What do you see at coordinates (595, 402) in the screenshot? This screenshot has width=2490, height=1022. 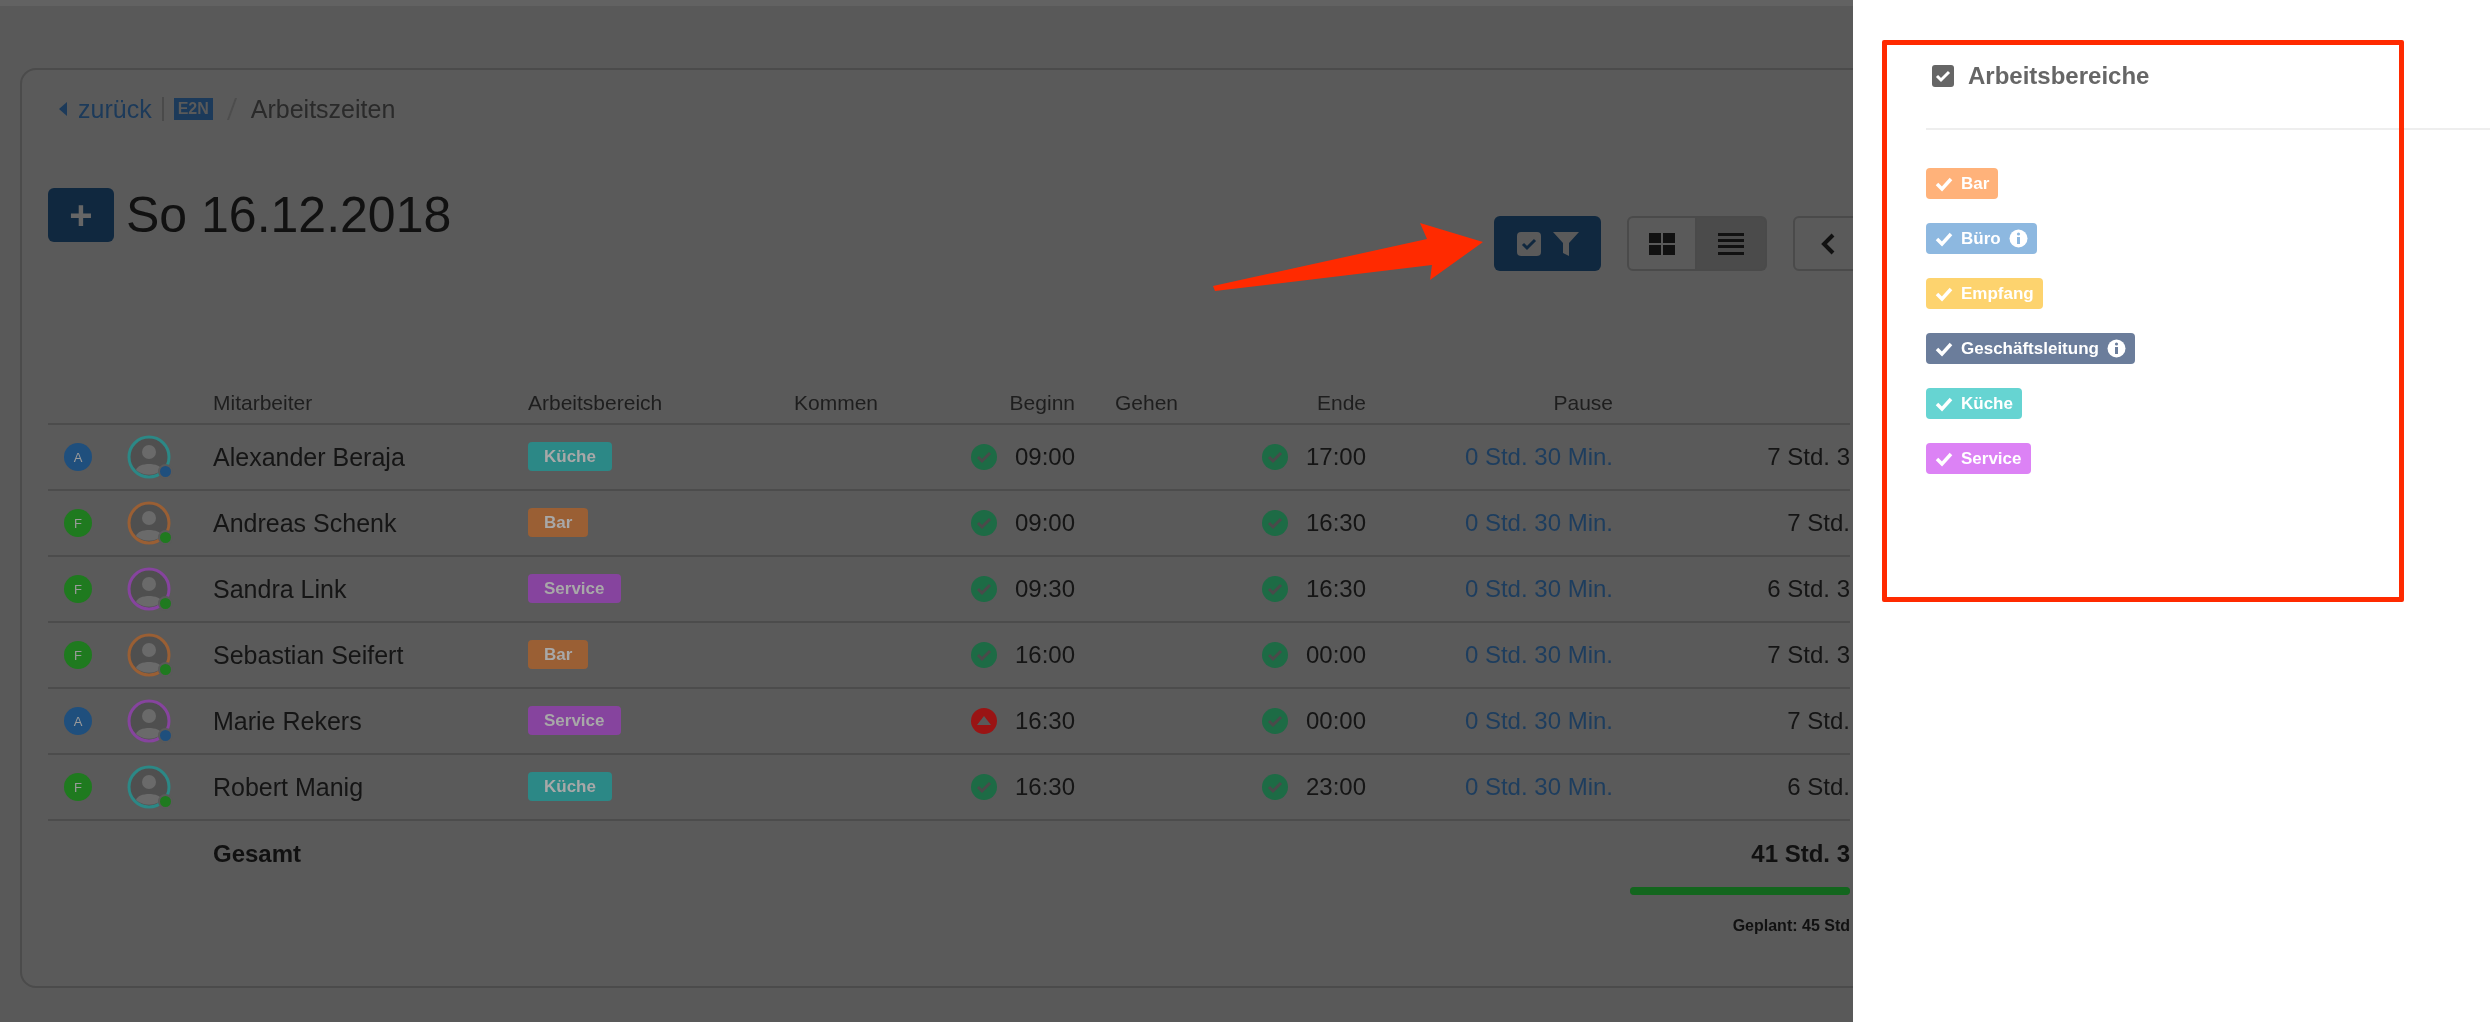 I see `column-header: Arbeitsbereich` at bounding box center [595, 402].